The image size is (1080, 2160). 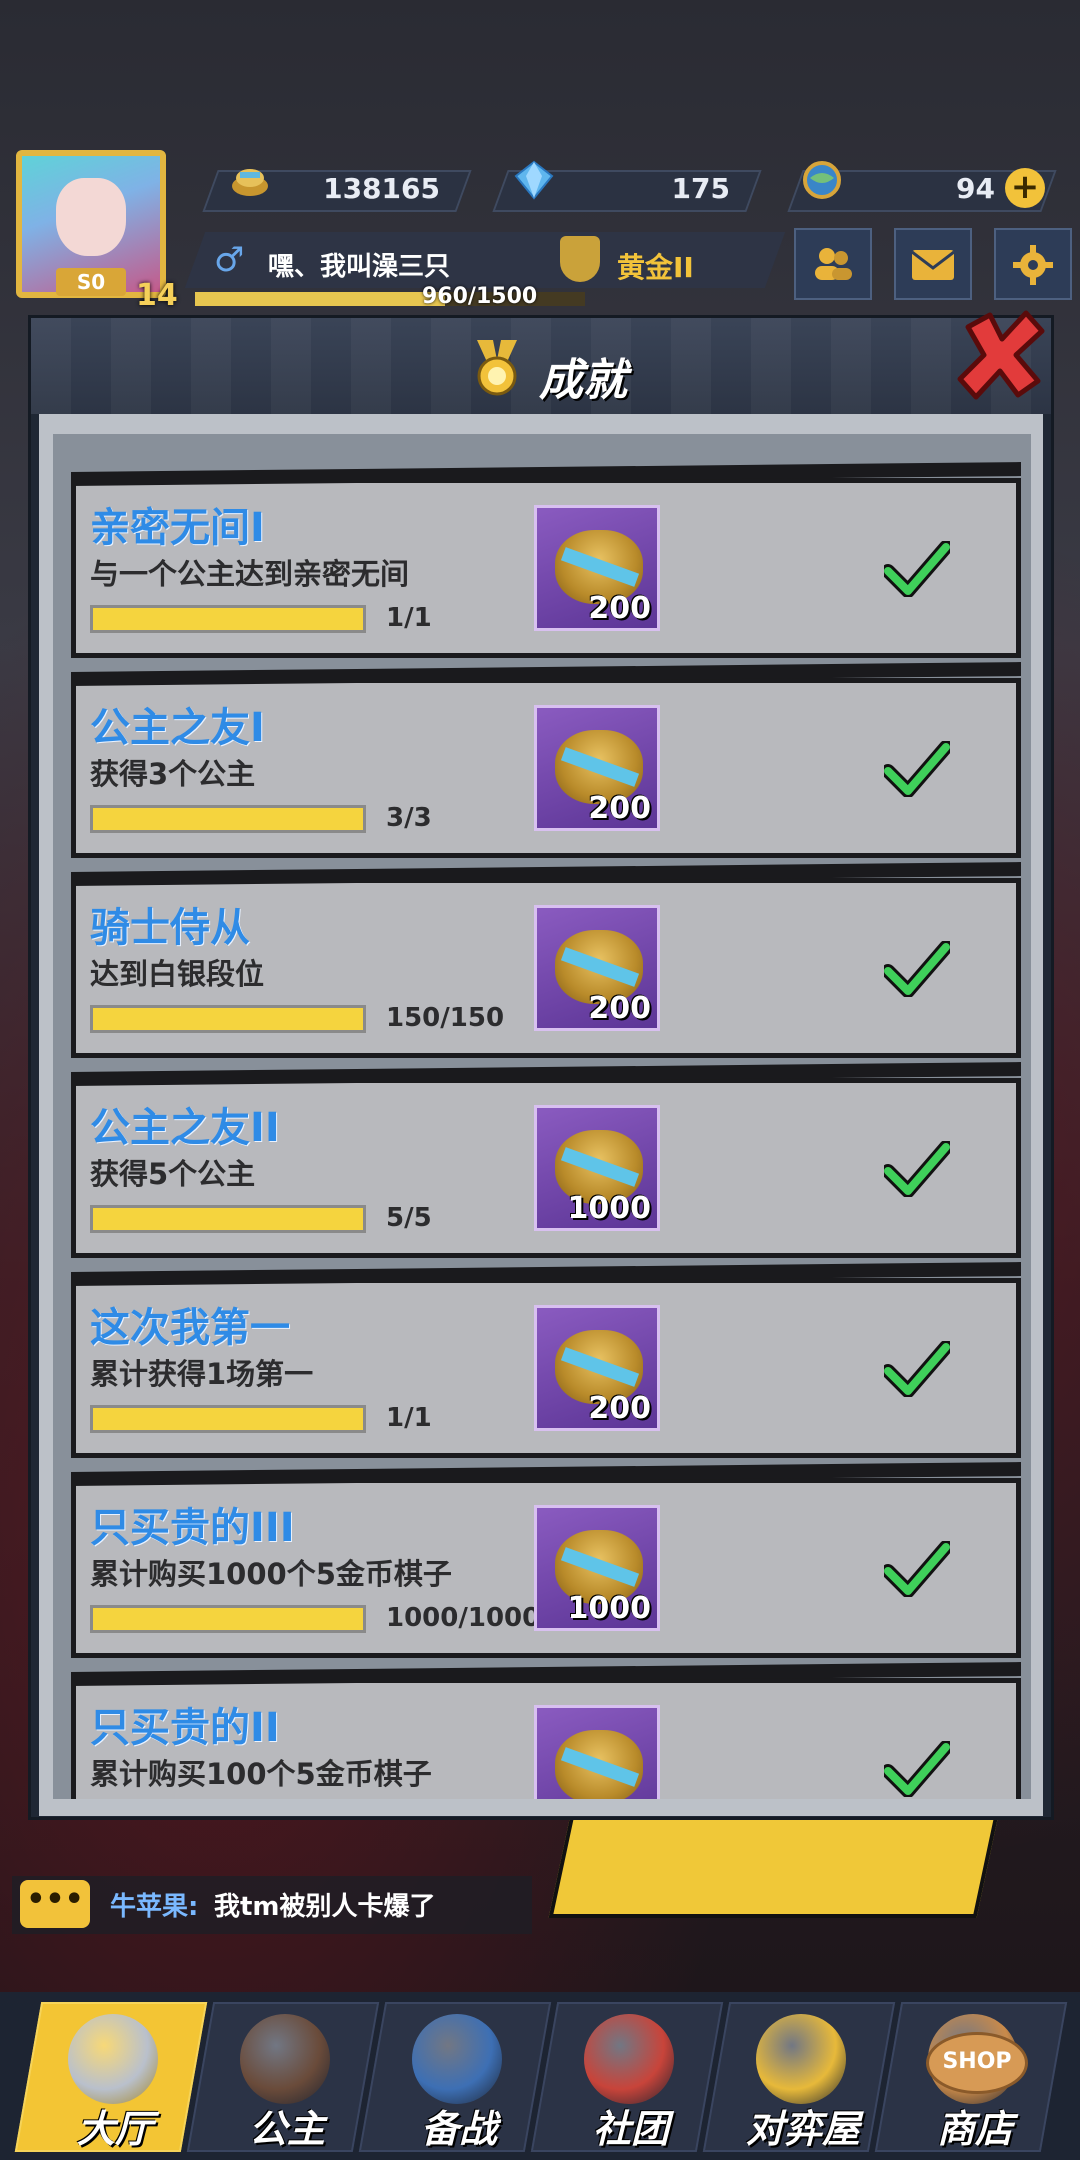 I want to click on tokens-value: 94, so click(x=975, y=188).